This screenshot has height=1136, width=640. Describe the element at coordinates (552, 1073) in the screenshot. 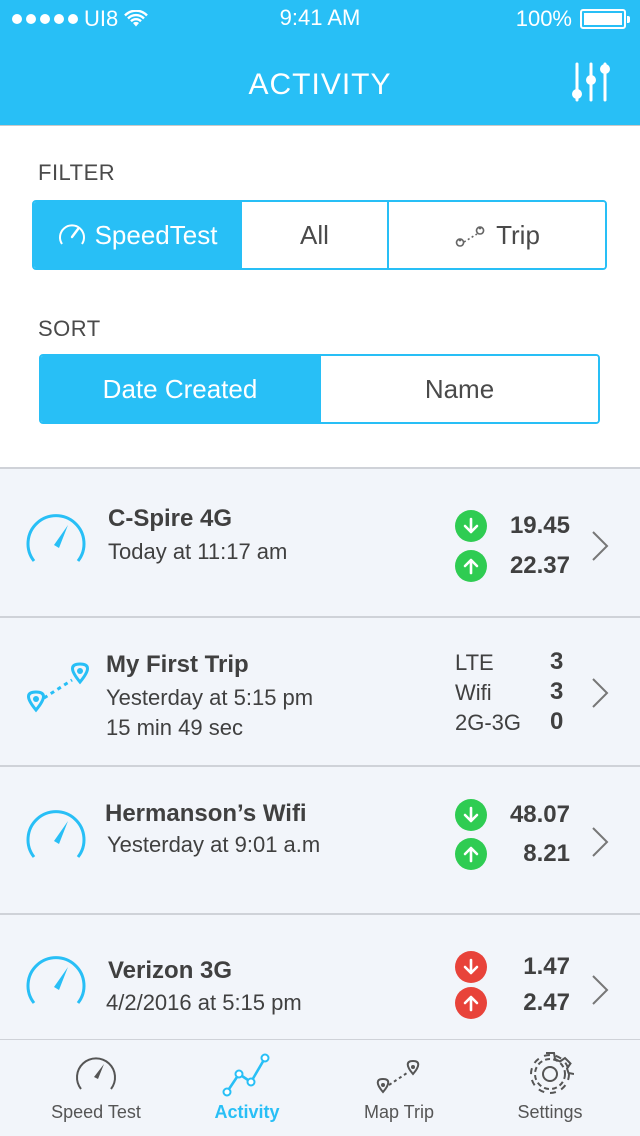

I see `gear-icon` at that location.